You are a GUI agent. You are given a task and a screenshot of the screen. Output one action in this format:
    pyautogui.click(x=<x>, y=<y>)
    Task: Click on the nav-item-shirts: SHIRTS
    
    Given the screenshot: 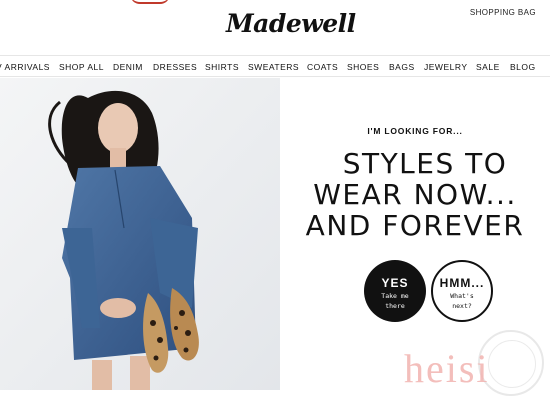 What is the action you would take?
    pyautogui.click(x=222, y=67)
    